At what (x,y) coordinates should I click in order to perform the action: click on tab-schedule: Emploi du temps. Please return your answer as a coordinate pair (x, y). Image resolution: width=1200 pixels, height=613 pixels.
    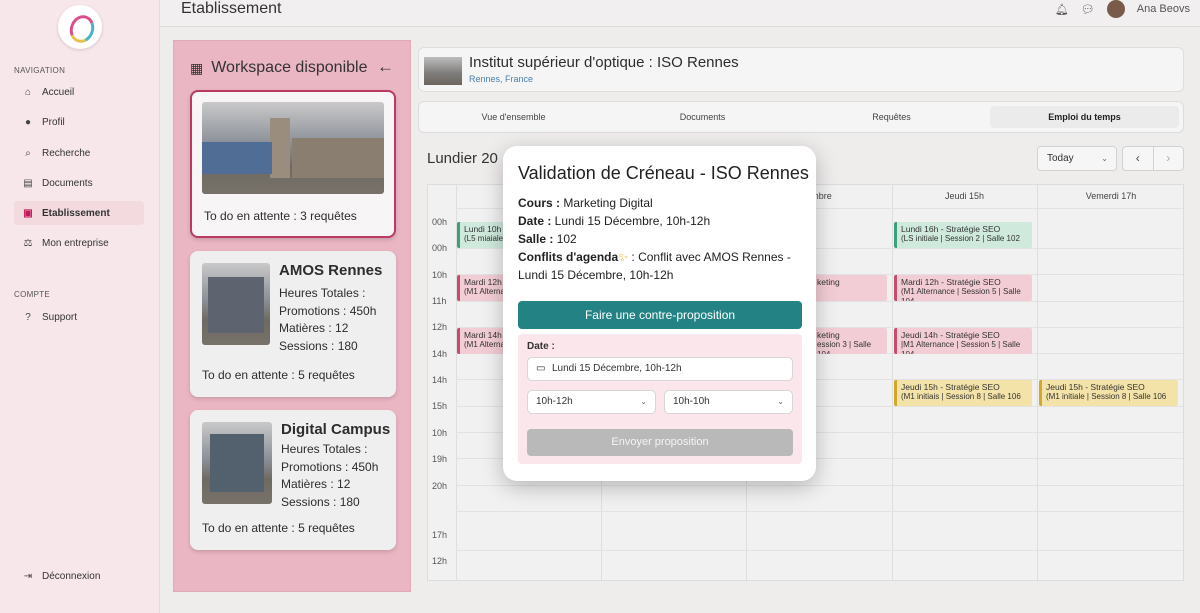
    Looking at the image, I should click on (1084, 117).